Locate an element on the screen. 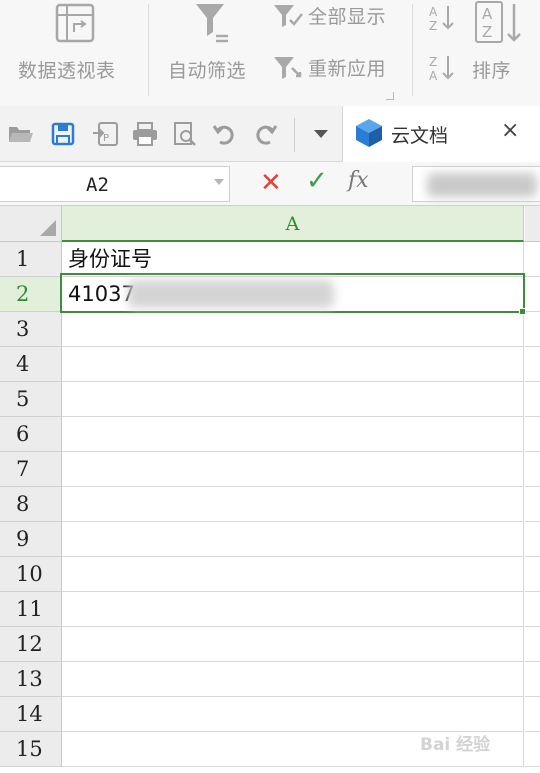 This screenshot has height=773, width=540. show-all-label: 全部显示 is located at coordinates (347, 17).